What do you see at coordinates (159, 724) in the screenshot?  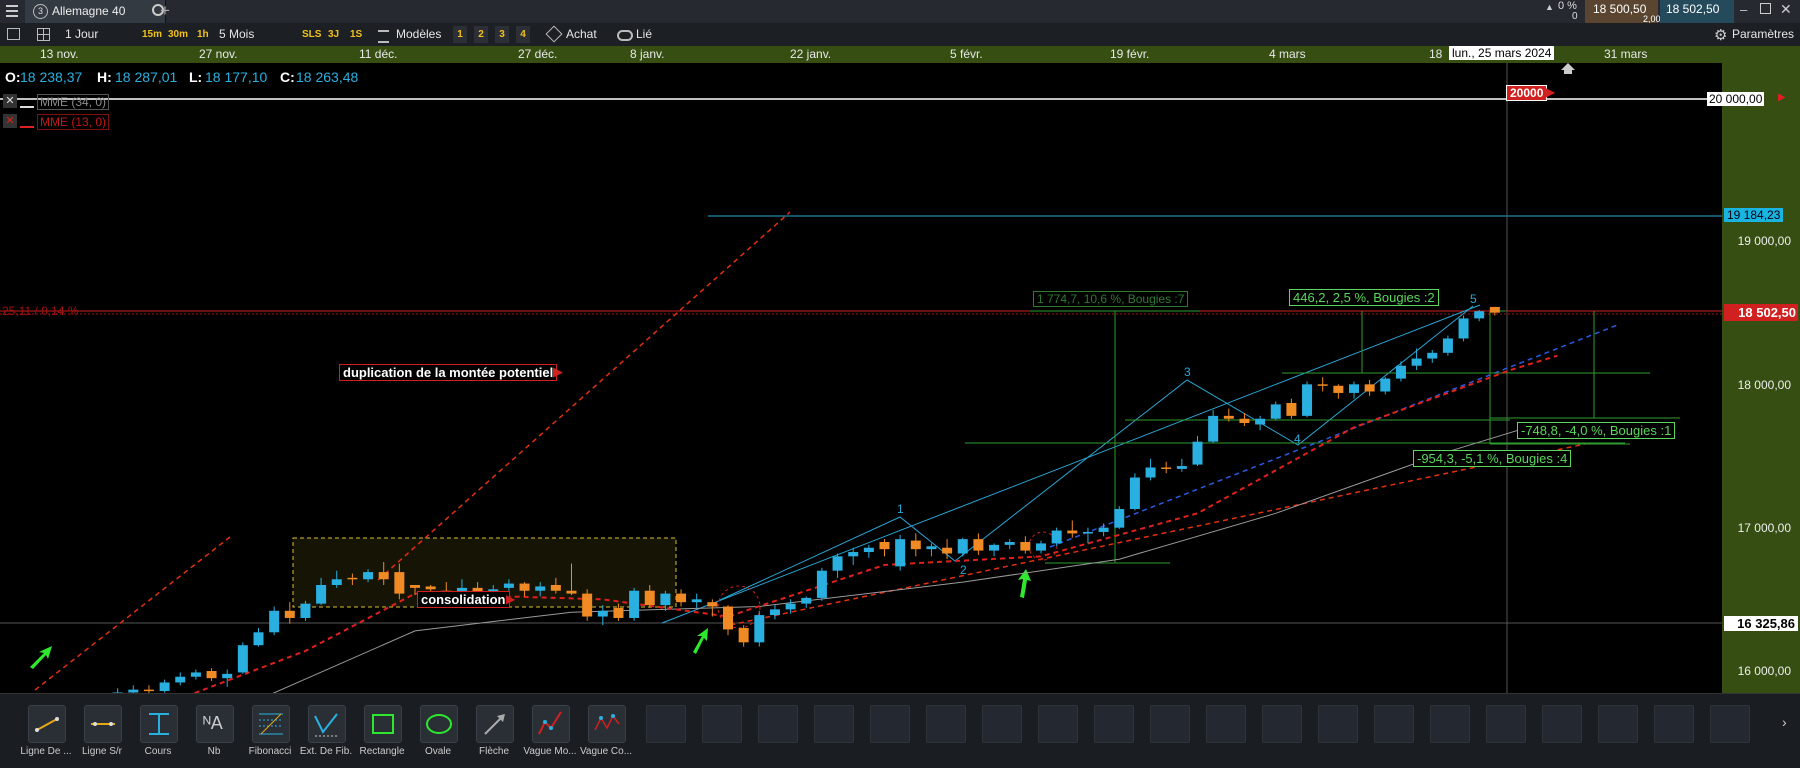 I see `tool-price` at bounding box center [159, 724].